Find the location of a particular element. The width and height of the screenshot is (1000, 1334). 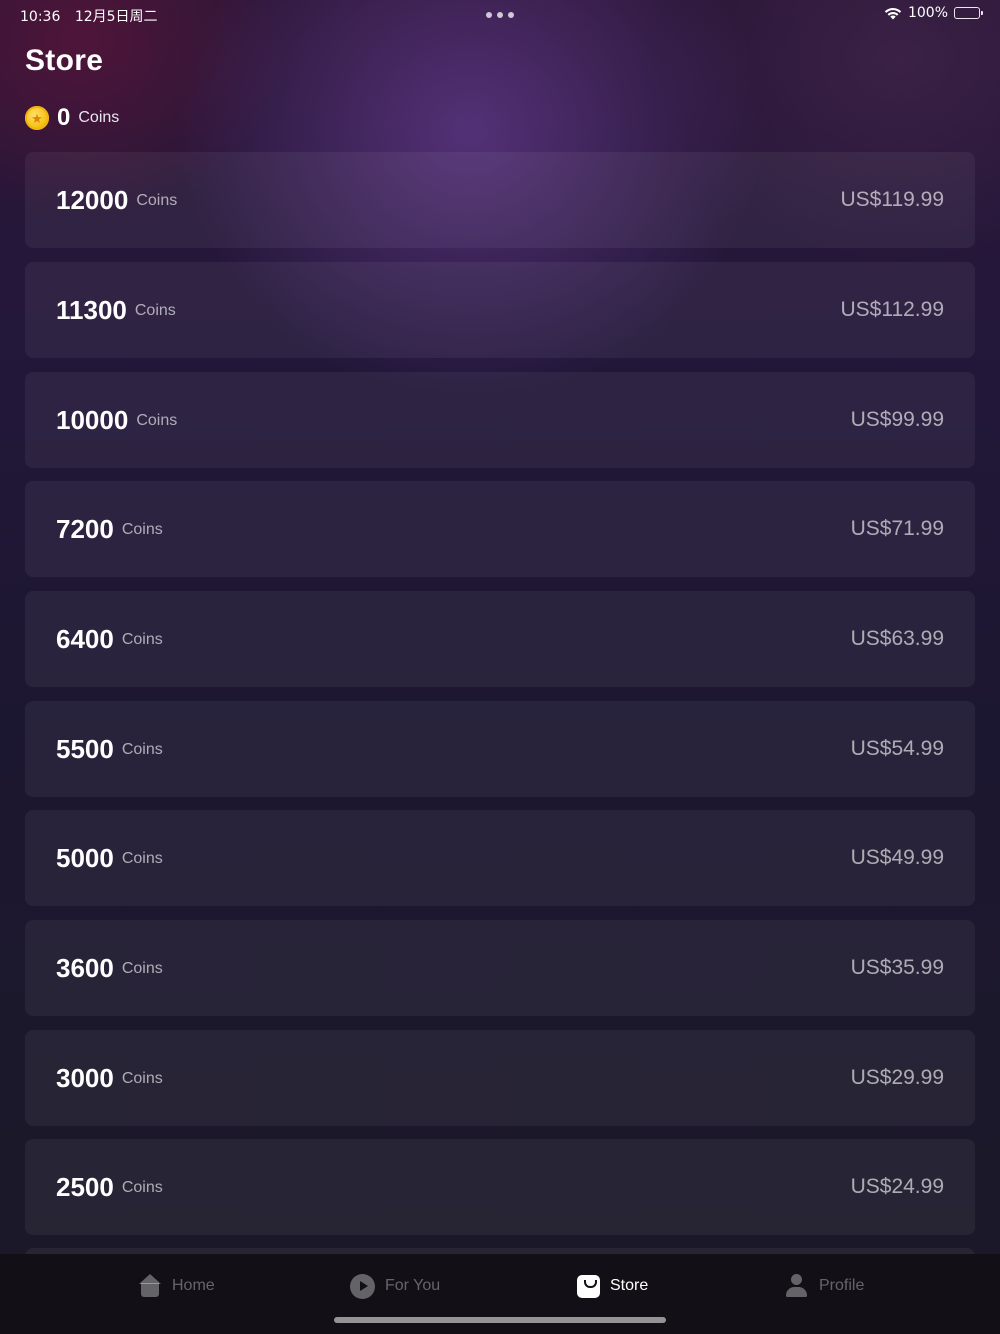

coin-pack-card: 6400 Coins US$63.99 is located at coordinates (500, 639).